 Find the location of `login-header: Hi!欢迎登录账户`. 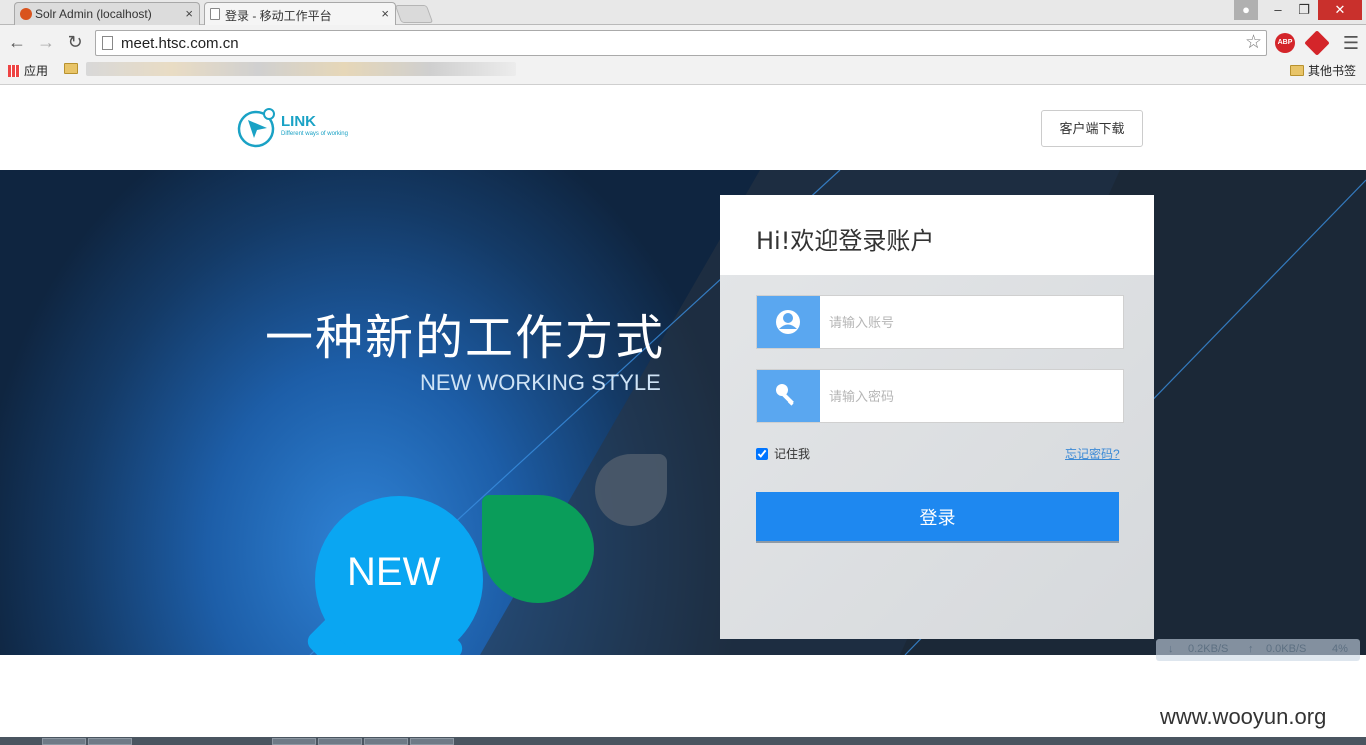

login-header: Hi!欢迎登录账户 is located at coordinates (937, 235).